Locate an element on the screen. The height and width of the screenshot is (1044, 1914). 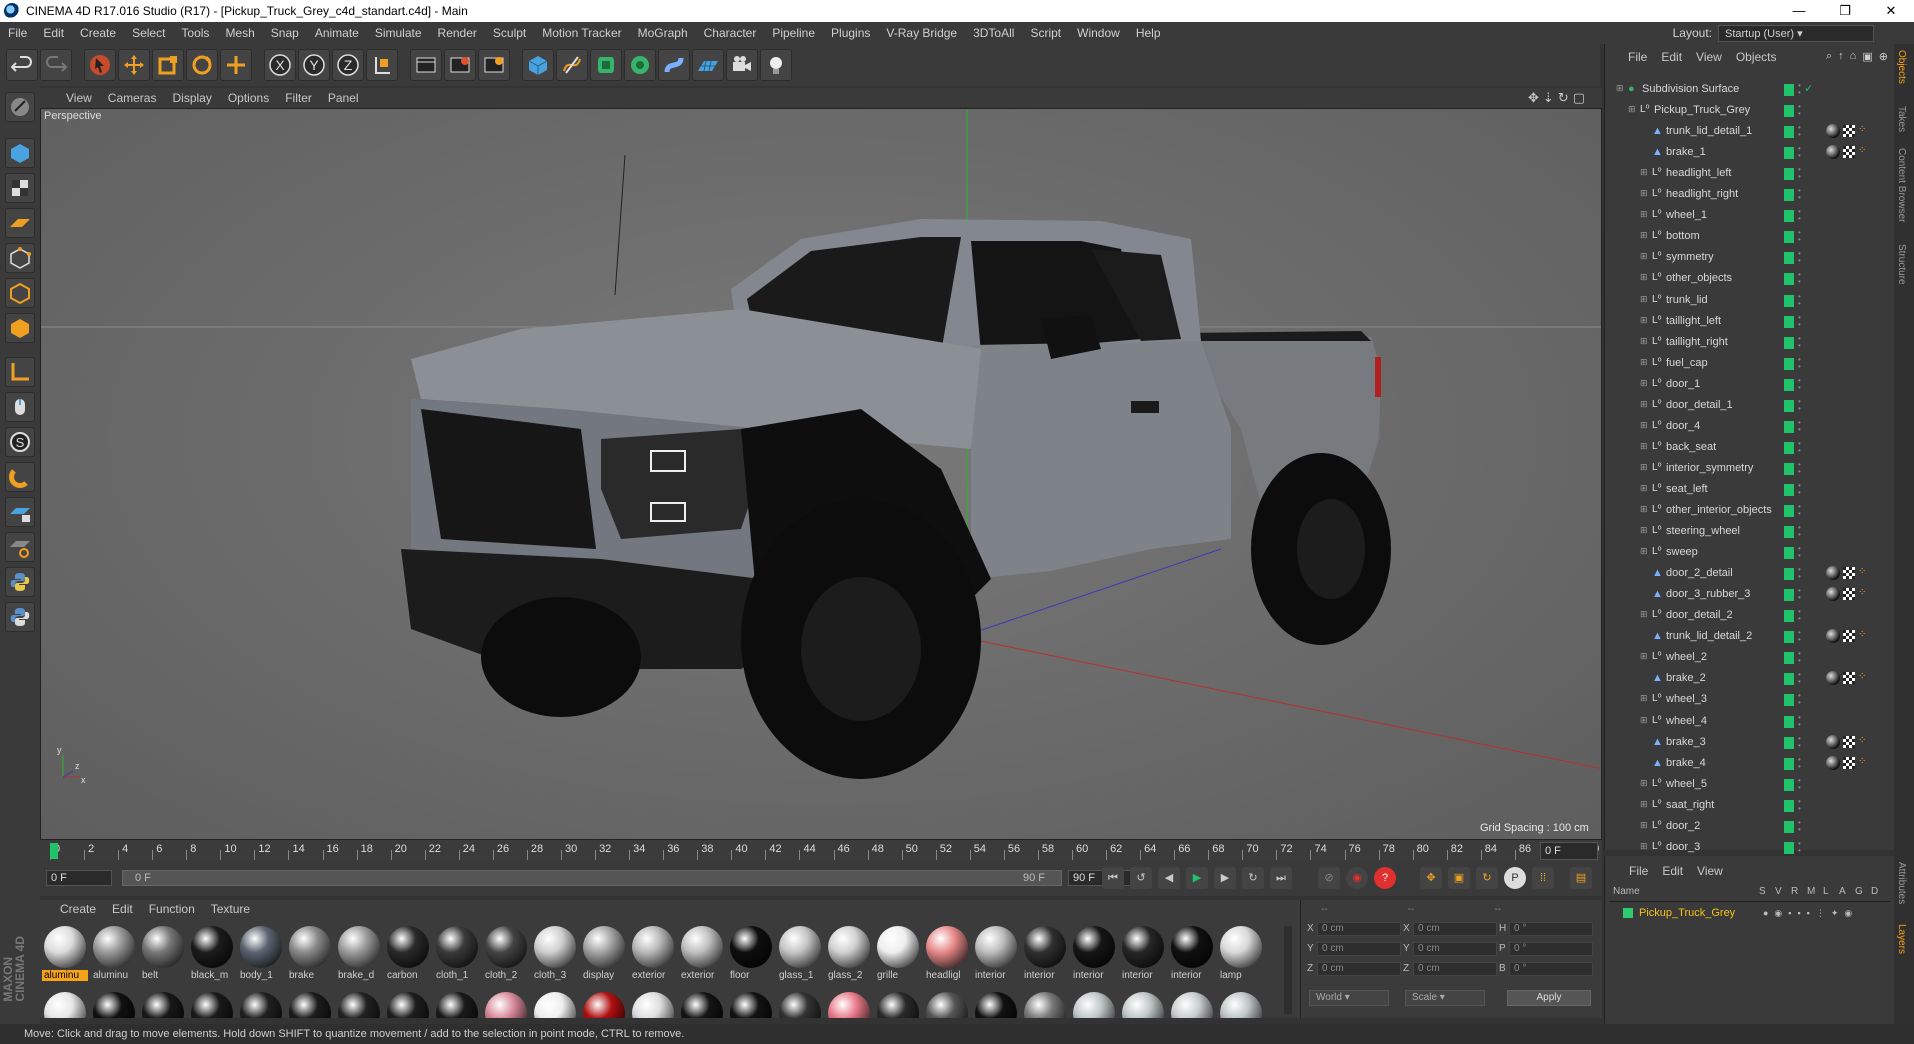
menu-help: Help is located at coordinates (1148, 33).